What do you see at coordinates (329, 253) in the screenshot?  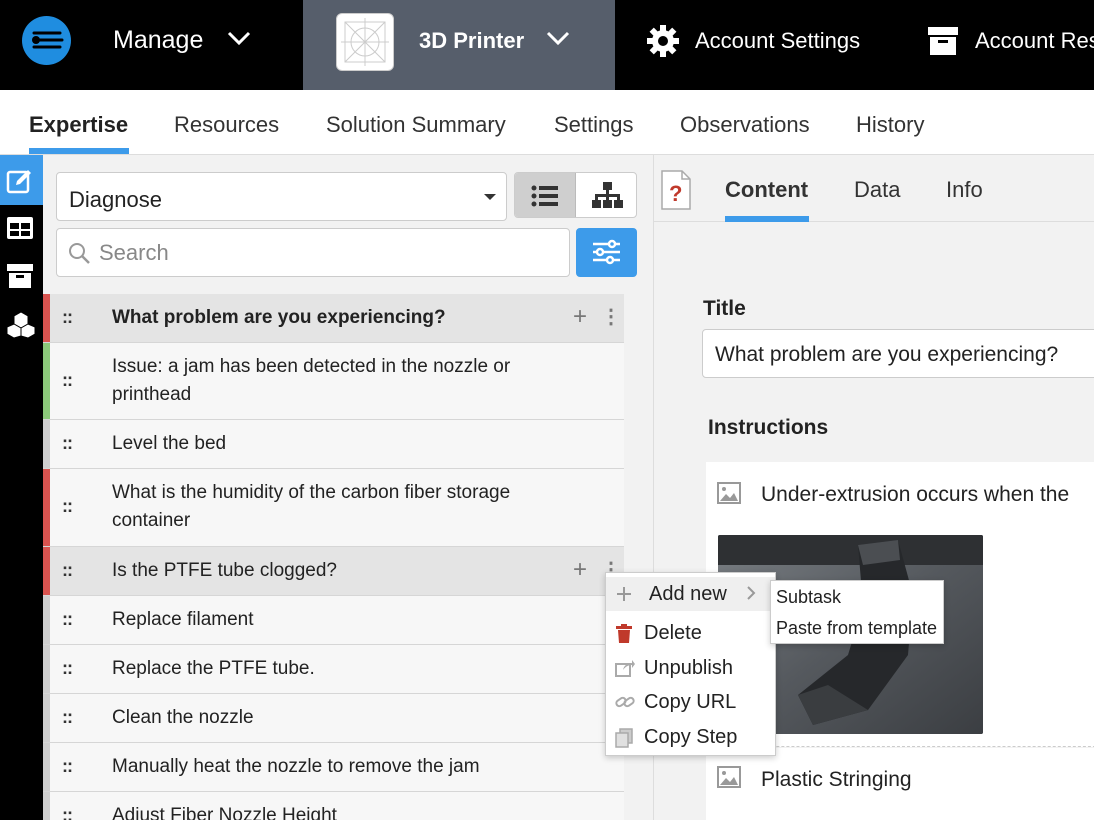 I see `search-input` at bounding box center [329, 253].